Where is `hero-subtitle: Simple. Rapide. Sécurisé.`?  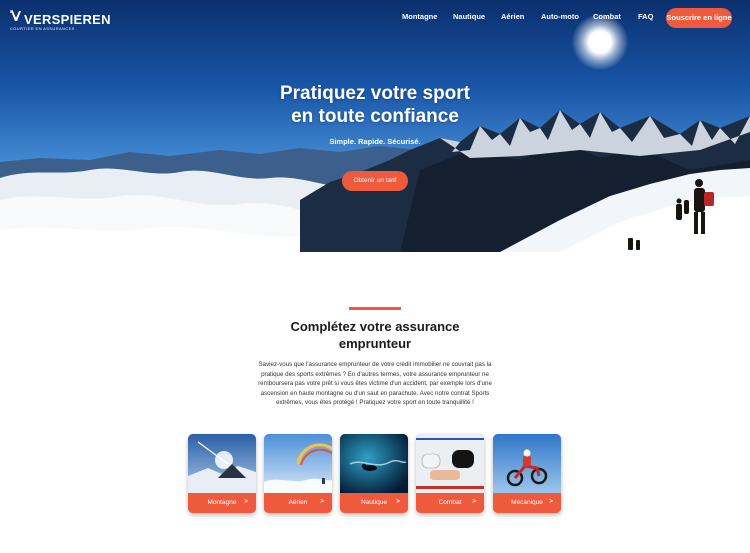 hero-subtitle: Simple. Rapide. Sécurisé. is located at coordinates (375, 141).